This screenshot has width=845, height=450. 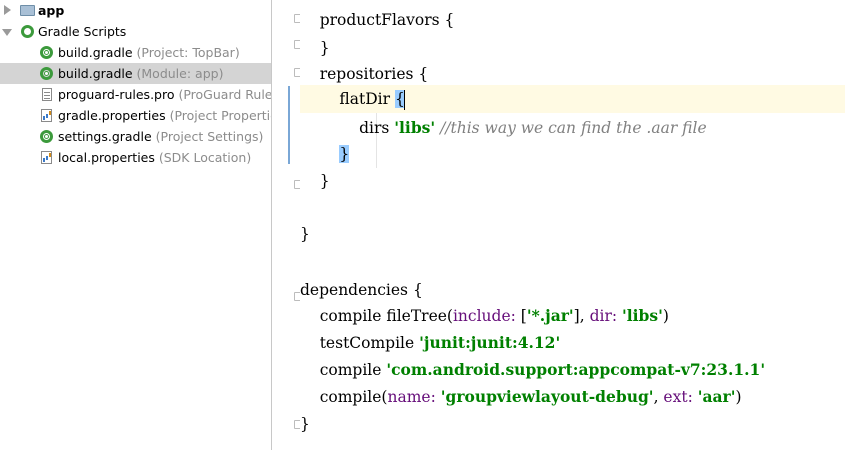 I want to click on code-text: compile(, so click(x=344, y=397).